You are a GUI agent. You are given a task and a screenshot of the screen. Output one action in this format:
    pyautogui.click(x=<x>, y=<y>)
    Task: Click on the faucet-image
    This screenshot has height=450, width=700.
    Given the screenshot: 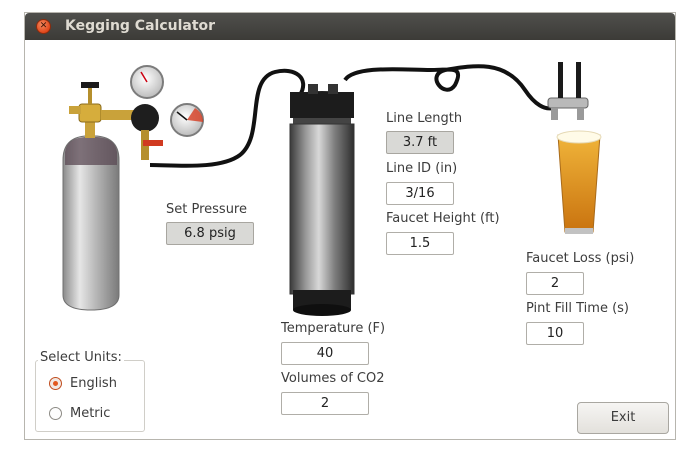 What is the action you would take?
    pyautogui.click(x=568, y=91)
    